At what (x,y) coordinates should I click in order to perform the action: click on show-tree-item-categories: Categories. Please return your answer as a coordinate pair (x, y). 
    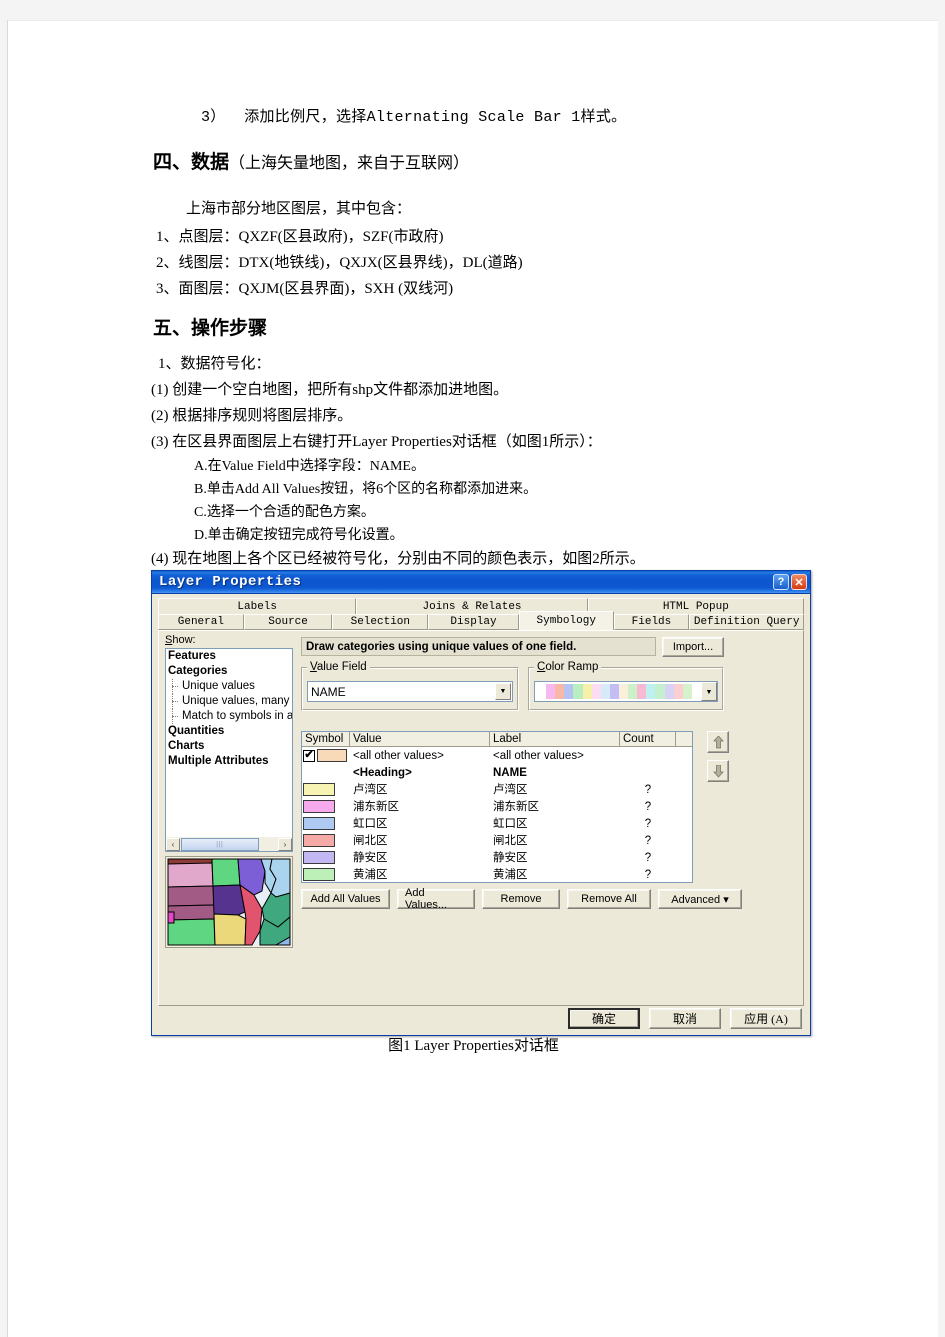
    Looking at the image, I should click on (229, 671).